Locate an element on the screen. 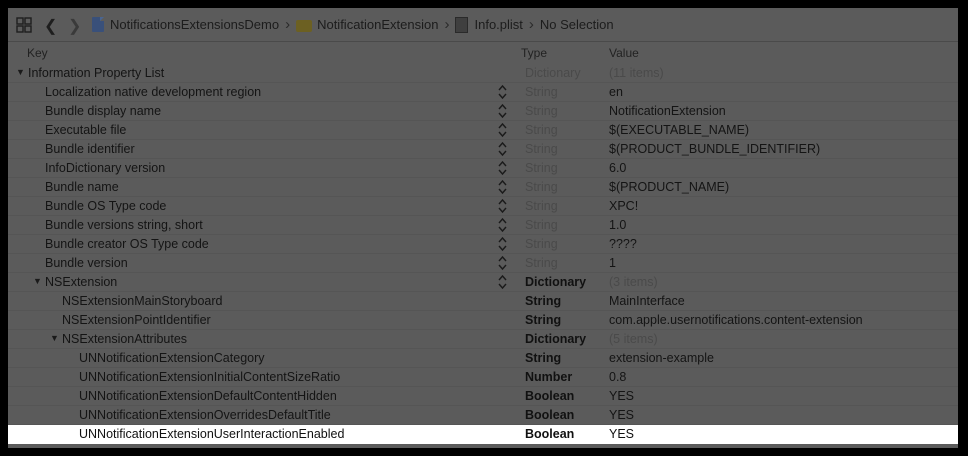  row-key: Bundle versions string, short is located at coordinates (124, 225).